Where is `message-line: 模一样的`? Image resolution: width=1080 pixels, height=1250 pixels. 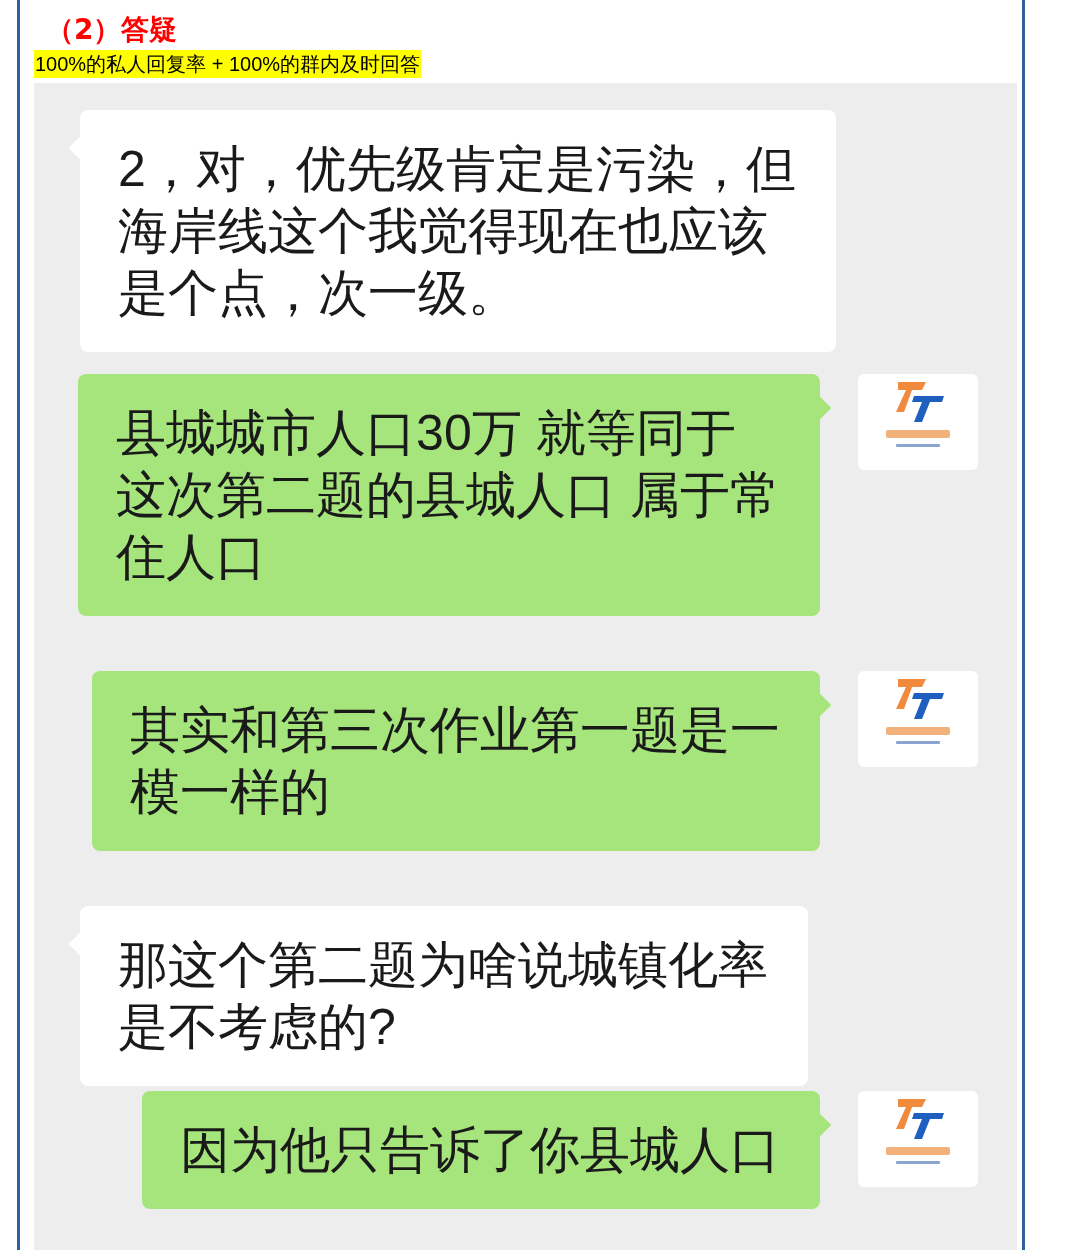 message-line: 模一样的 is located at coordinates (230, 792).